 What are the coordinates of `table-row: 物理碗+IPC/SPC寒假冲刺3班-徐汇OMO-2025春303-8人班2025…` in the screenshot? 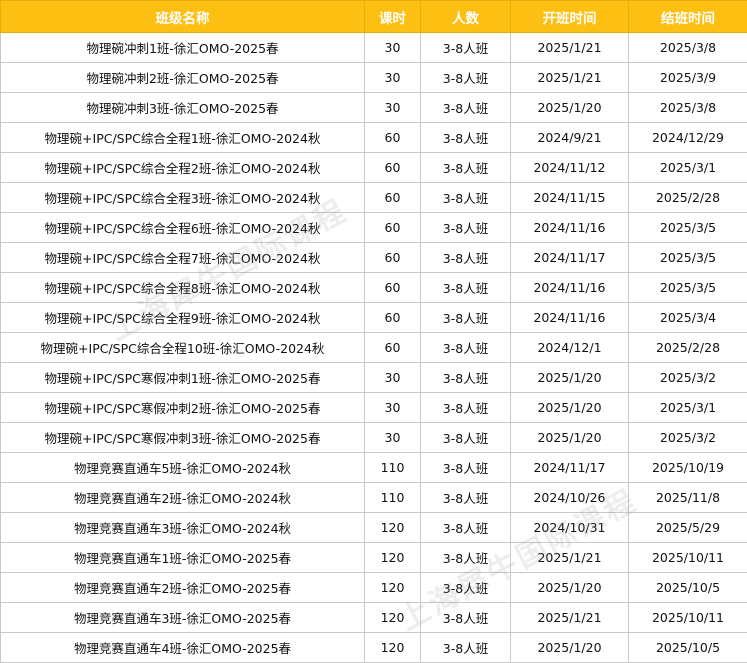 It's located at (374, 438).